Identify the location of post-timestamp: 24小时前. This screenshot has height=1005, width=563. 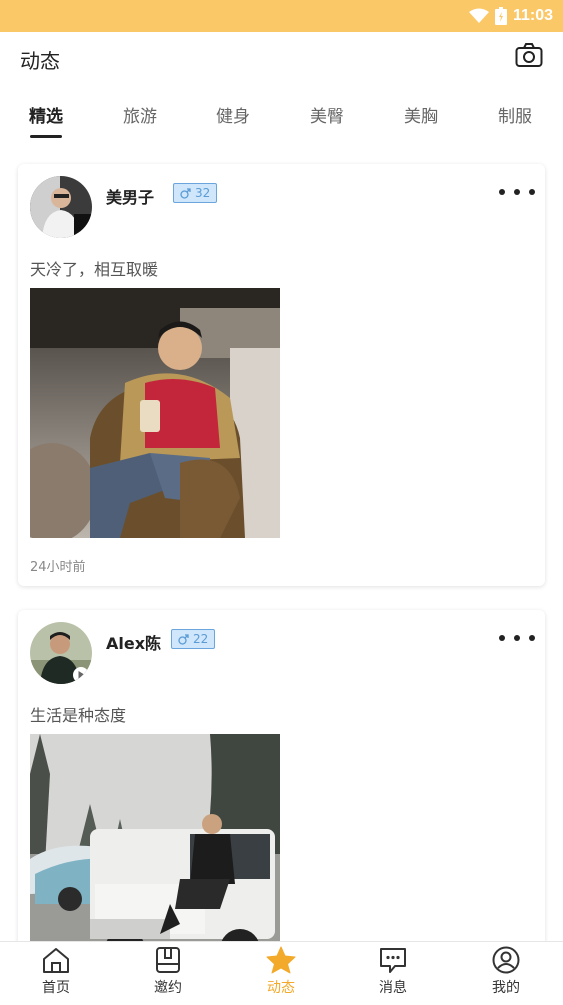
(58, 567).